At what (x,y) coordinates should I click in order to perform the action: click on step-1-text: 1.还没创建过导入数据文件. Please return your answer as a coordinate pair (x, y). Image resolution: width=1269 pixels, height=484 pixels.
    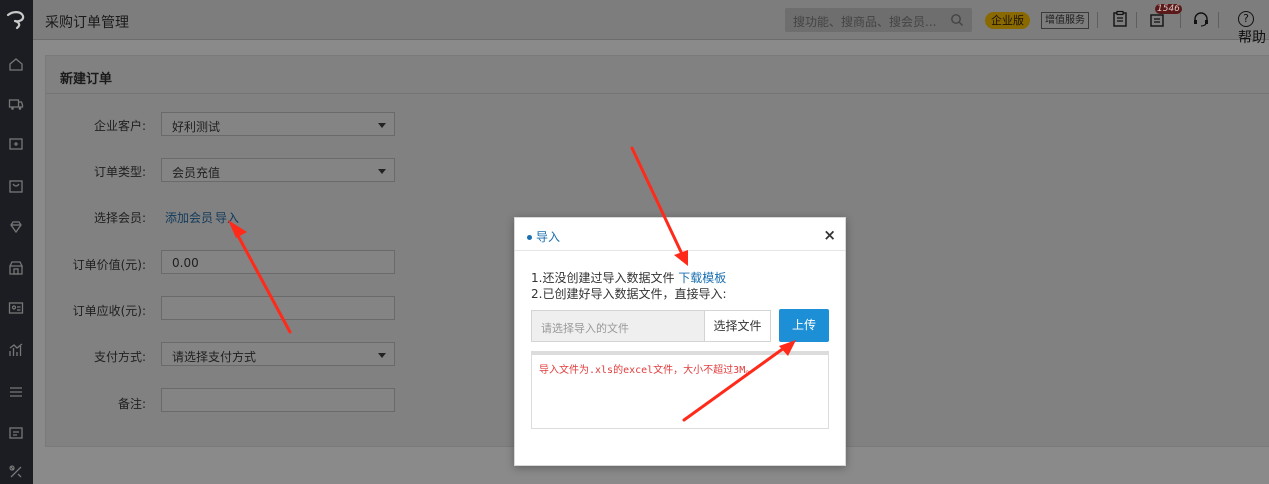
    Looking at the image, I should click on (603, 278).